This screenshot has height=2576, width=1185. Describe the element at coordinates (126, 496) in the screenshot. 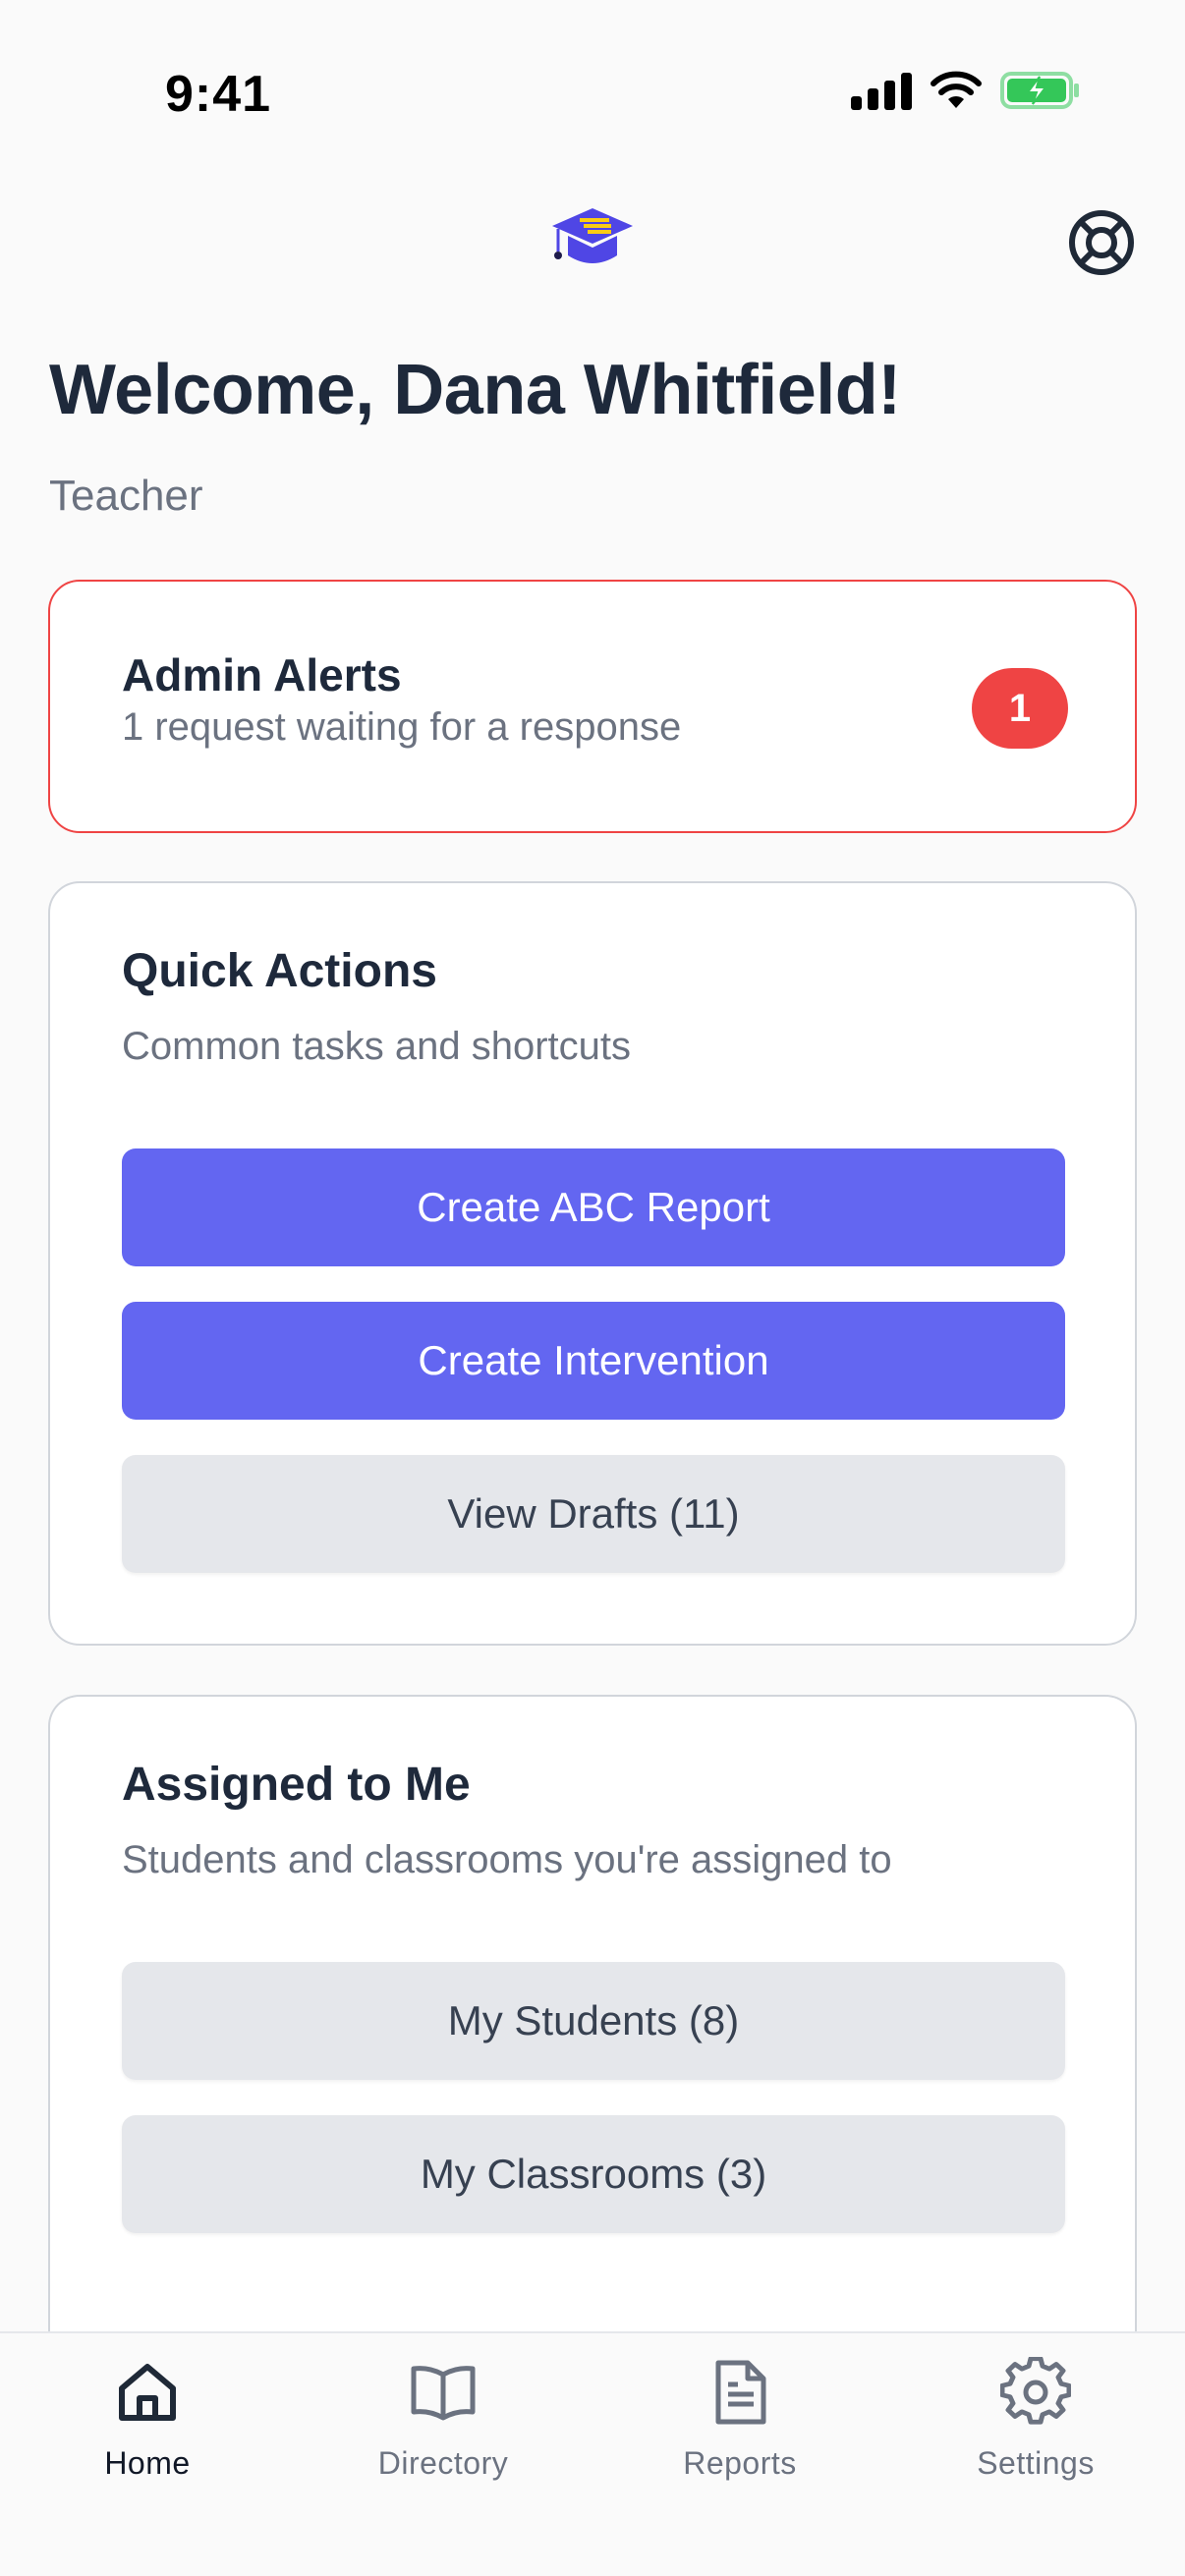

I see `user-role: Teacher` at that location.